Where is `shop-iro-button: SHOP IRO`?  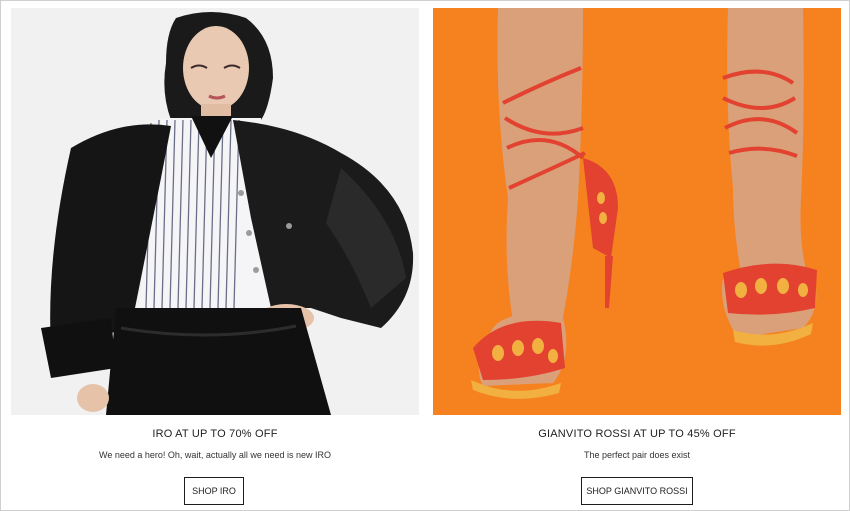 shop-iro-button: SHOP IRO is located at coordinates (214, 491).